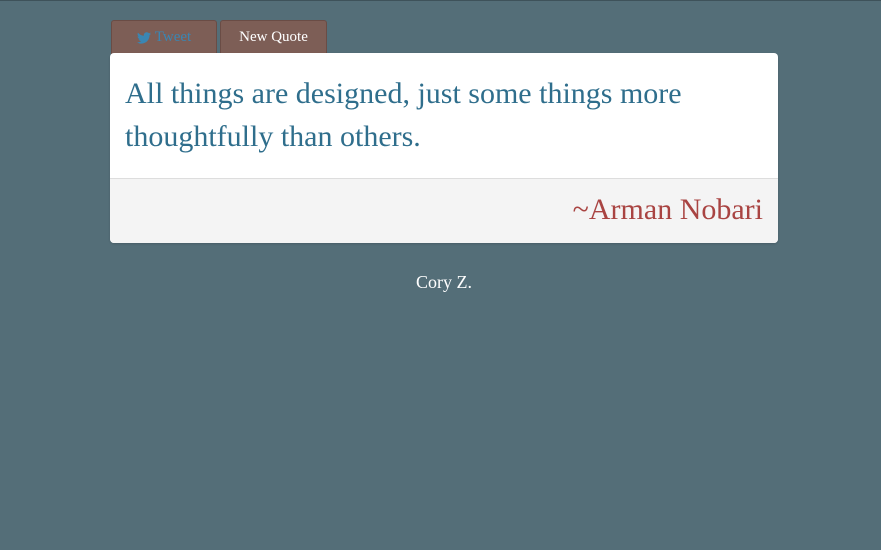 The height and width of the screenshot is (550, 881). Describe the element at coordinates (143, 37) in the screenshot. I see `twitter-bird-icon` at that location.